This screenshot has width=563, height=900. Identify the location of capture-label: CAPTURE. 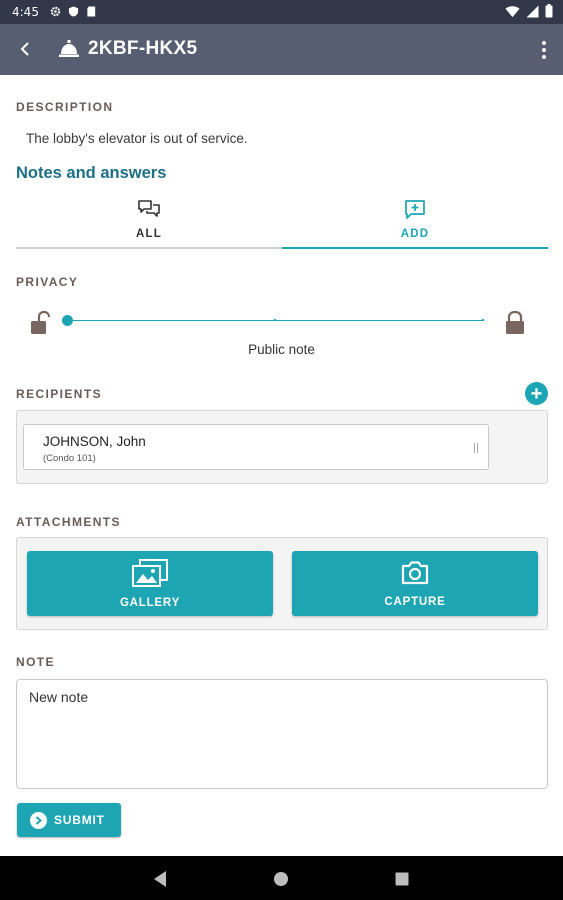
(415, 601).